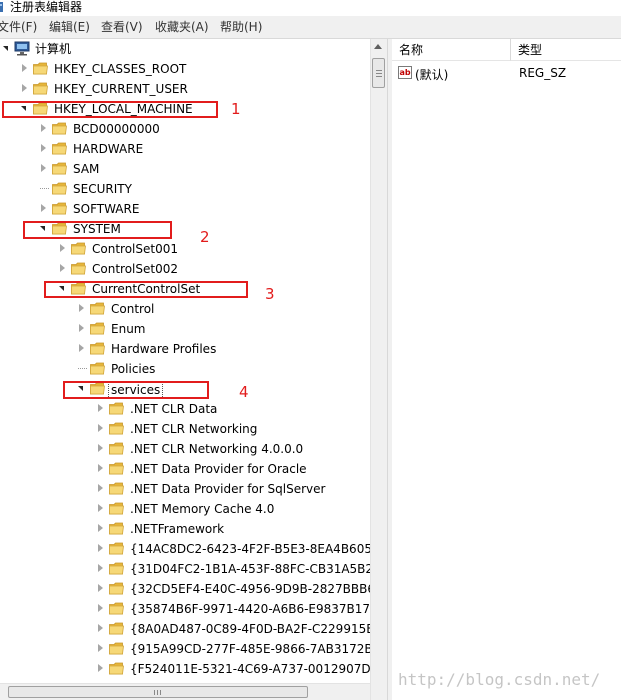  Describe the element at coordinates (5, 48) in the screenshot. I see `expanded-arrow-icon` at that location.